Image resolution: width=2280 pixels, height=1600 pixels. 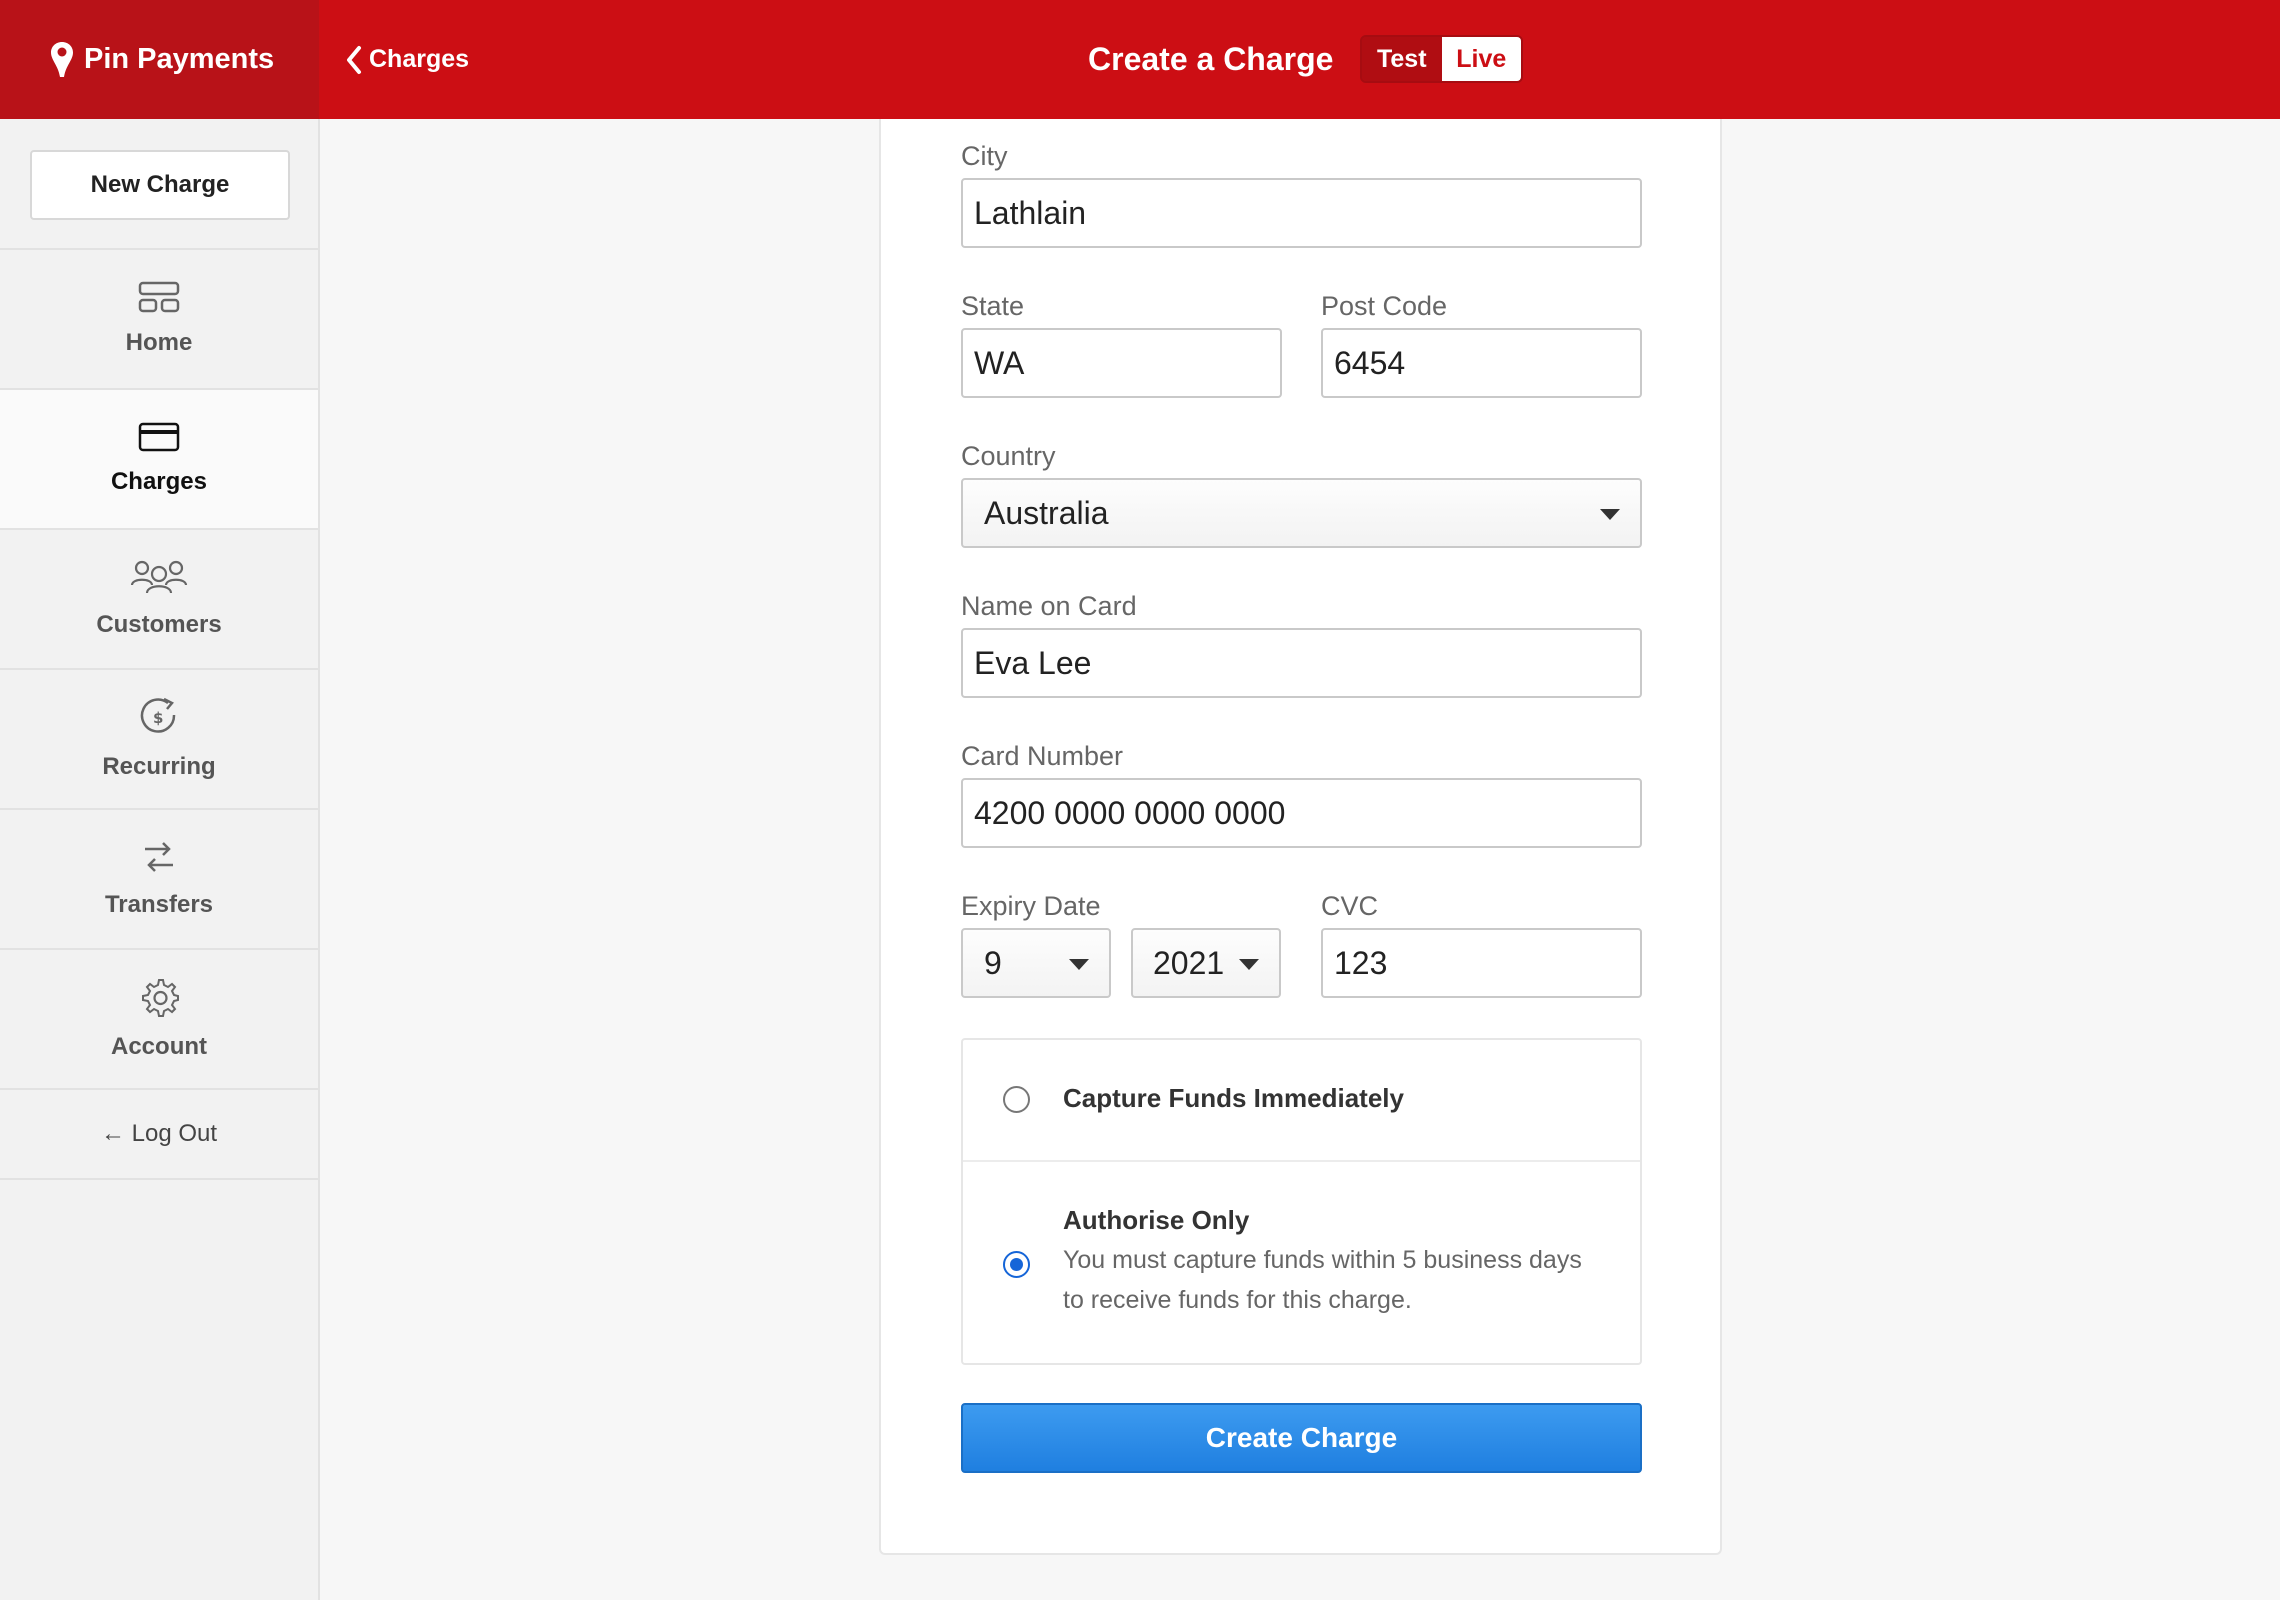 What do you see at coordinates (1008, 456) in the screenshot?
I see `country-label: Country` at bounding box center [1008, 456].